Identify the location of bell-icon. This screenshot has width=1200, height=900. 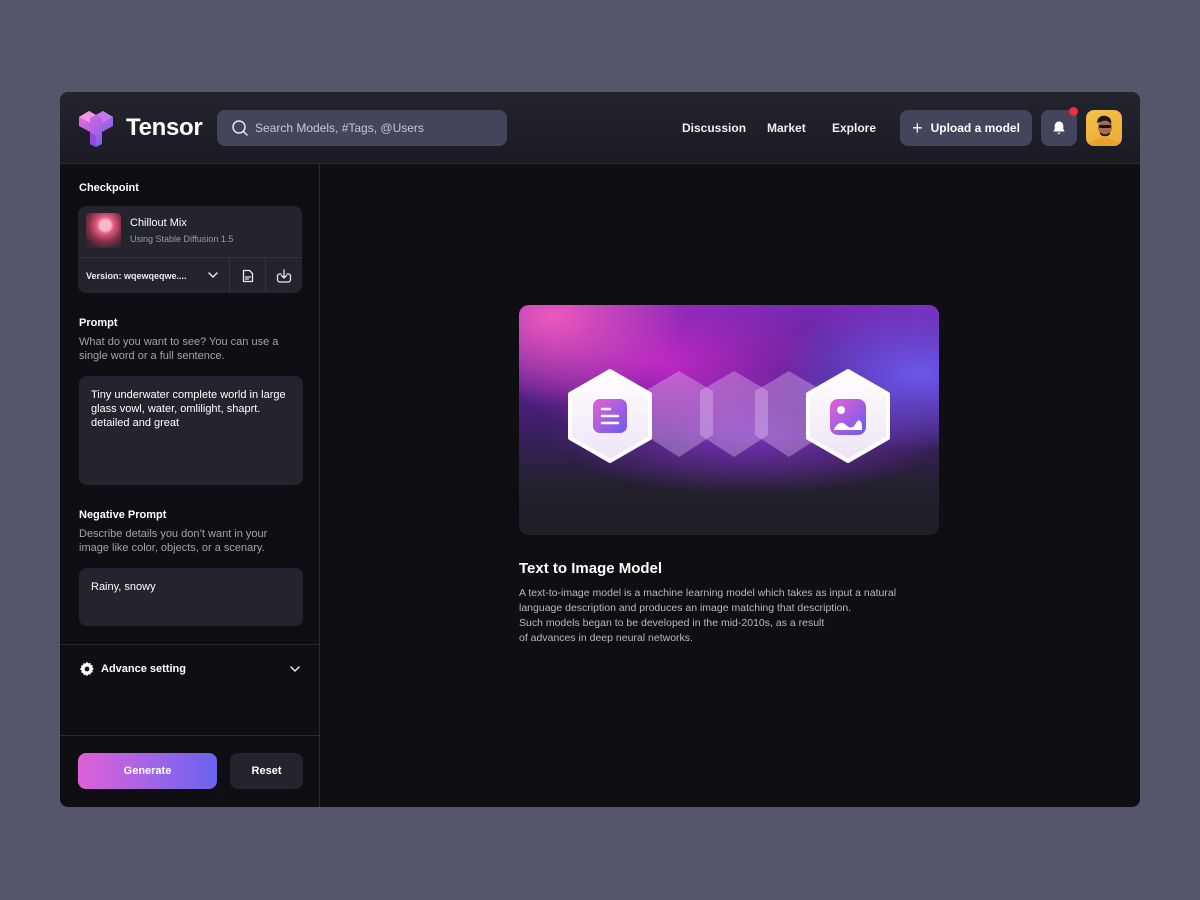
(1059, 128).